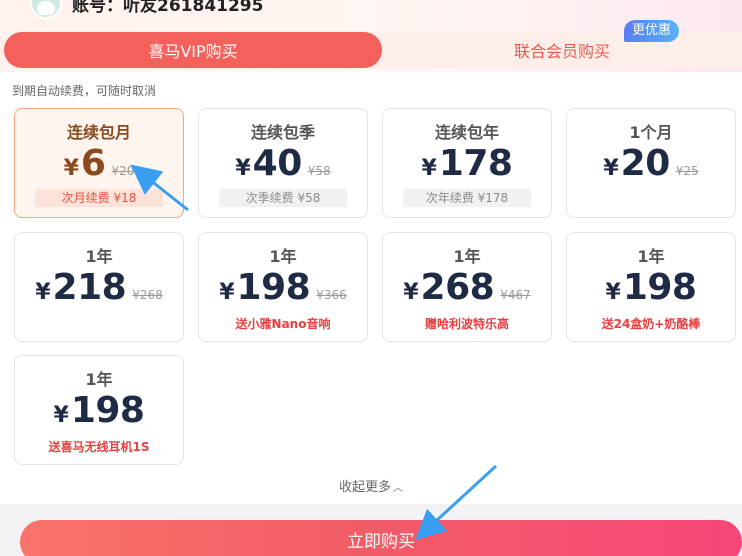 The width and height of the screenshot is (742, 556). What do you see at coordinates (84, 91) in the screenshot?
I see `auto-renew-hint: 到期自动续费，可随时取消` at bounding box center [84, 91].